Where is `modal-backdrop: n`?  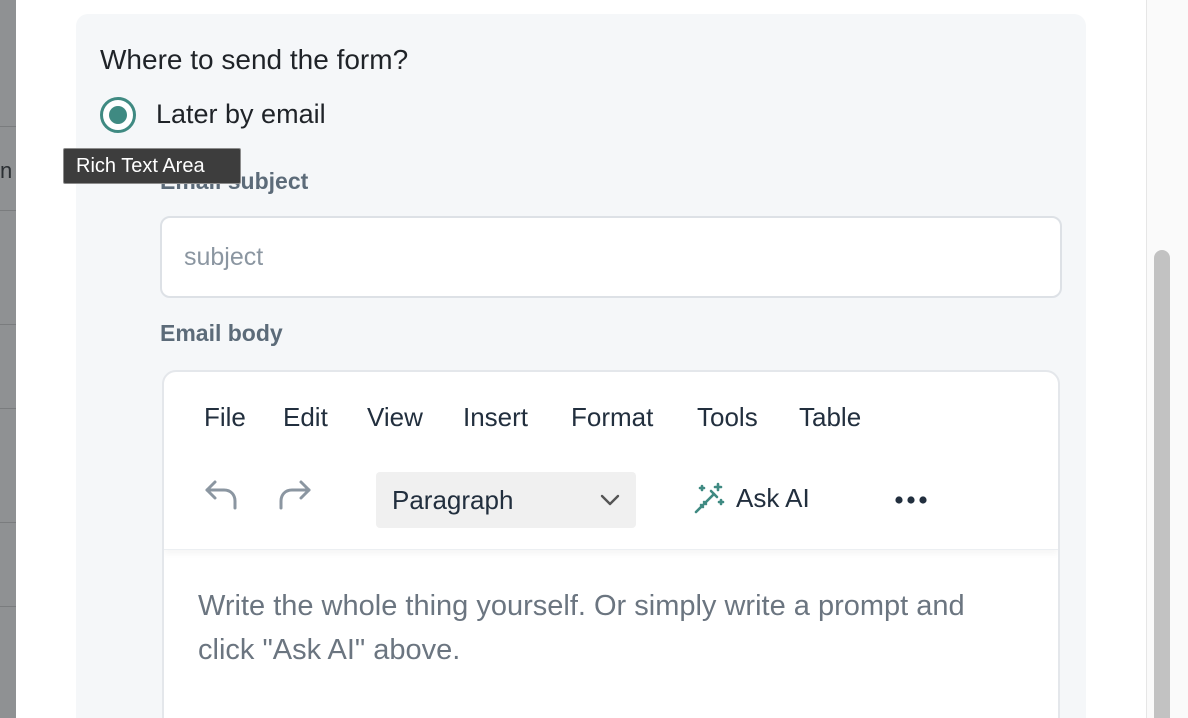
modal-backdrop: n is located at coordinates (8, 359).